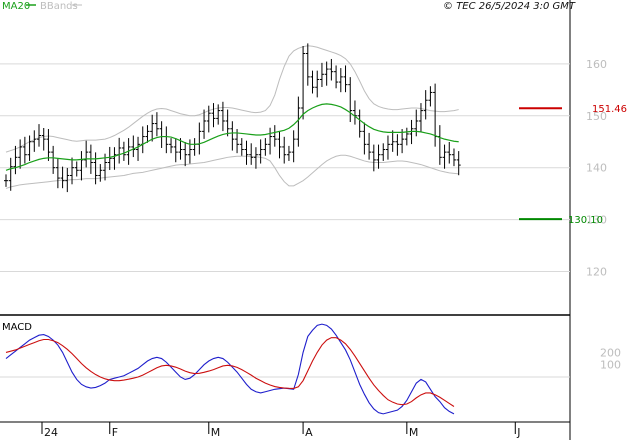 Image resolution: width=627 pixels, height=440 pixels. I want to click on time-tick-label: 24, so click(51, 432).